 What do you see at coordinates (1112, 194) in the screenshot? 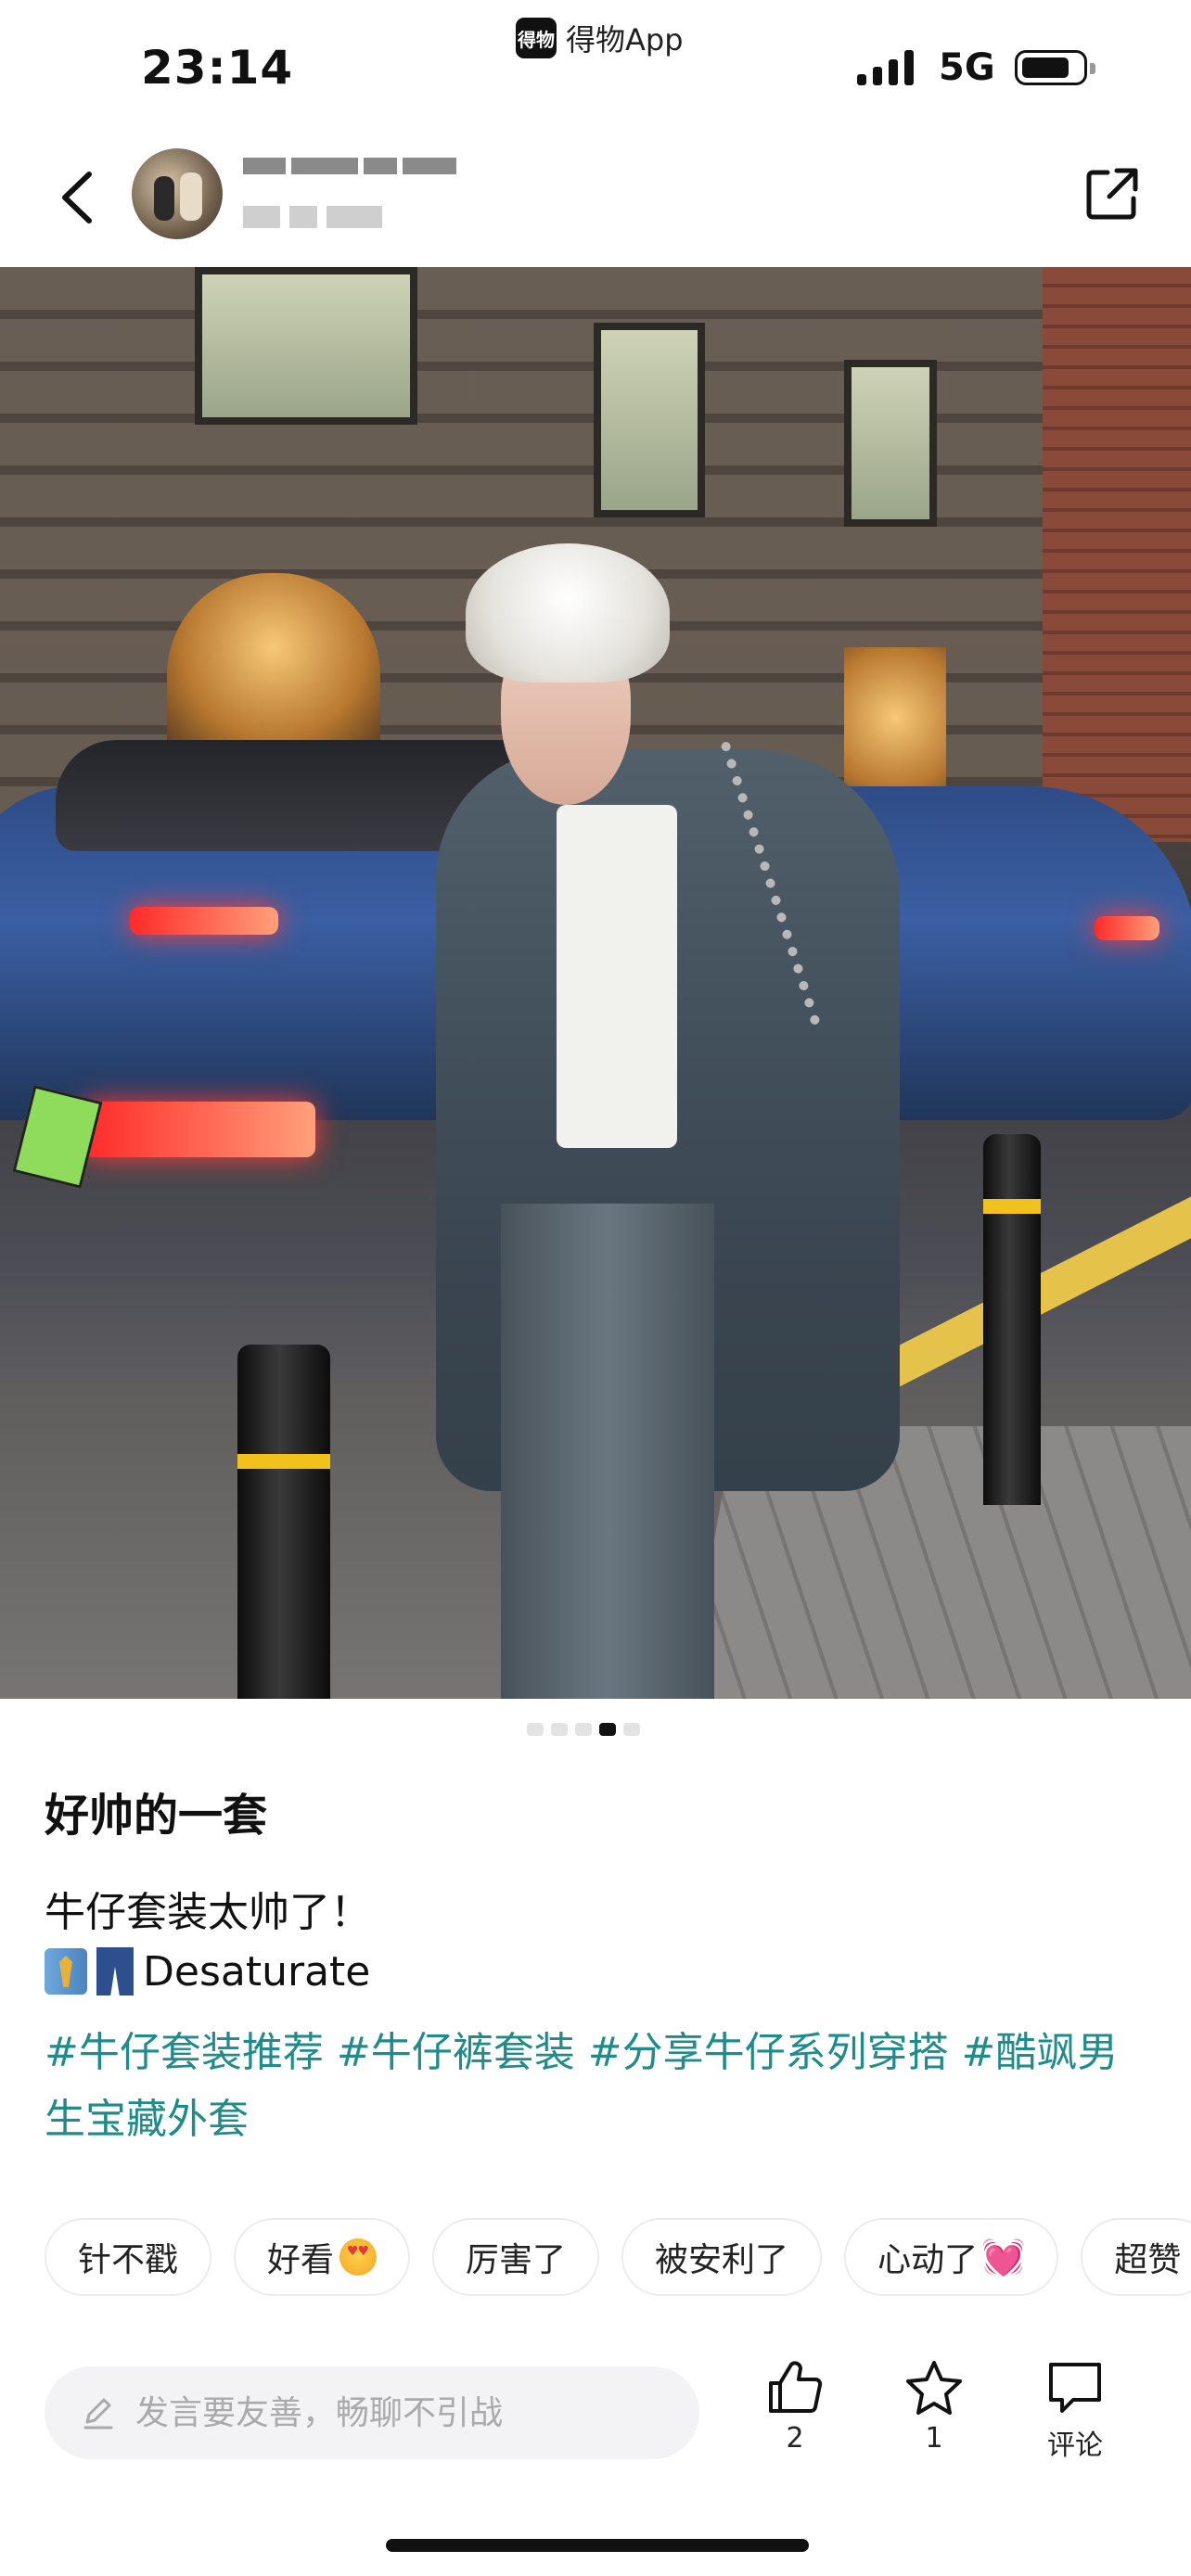
I see `external-share-icon` at bounding box center [1112, 194].